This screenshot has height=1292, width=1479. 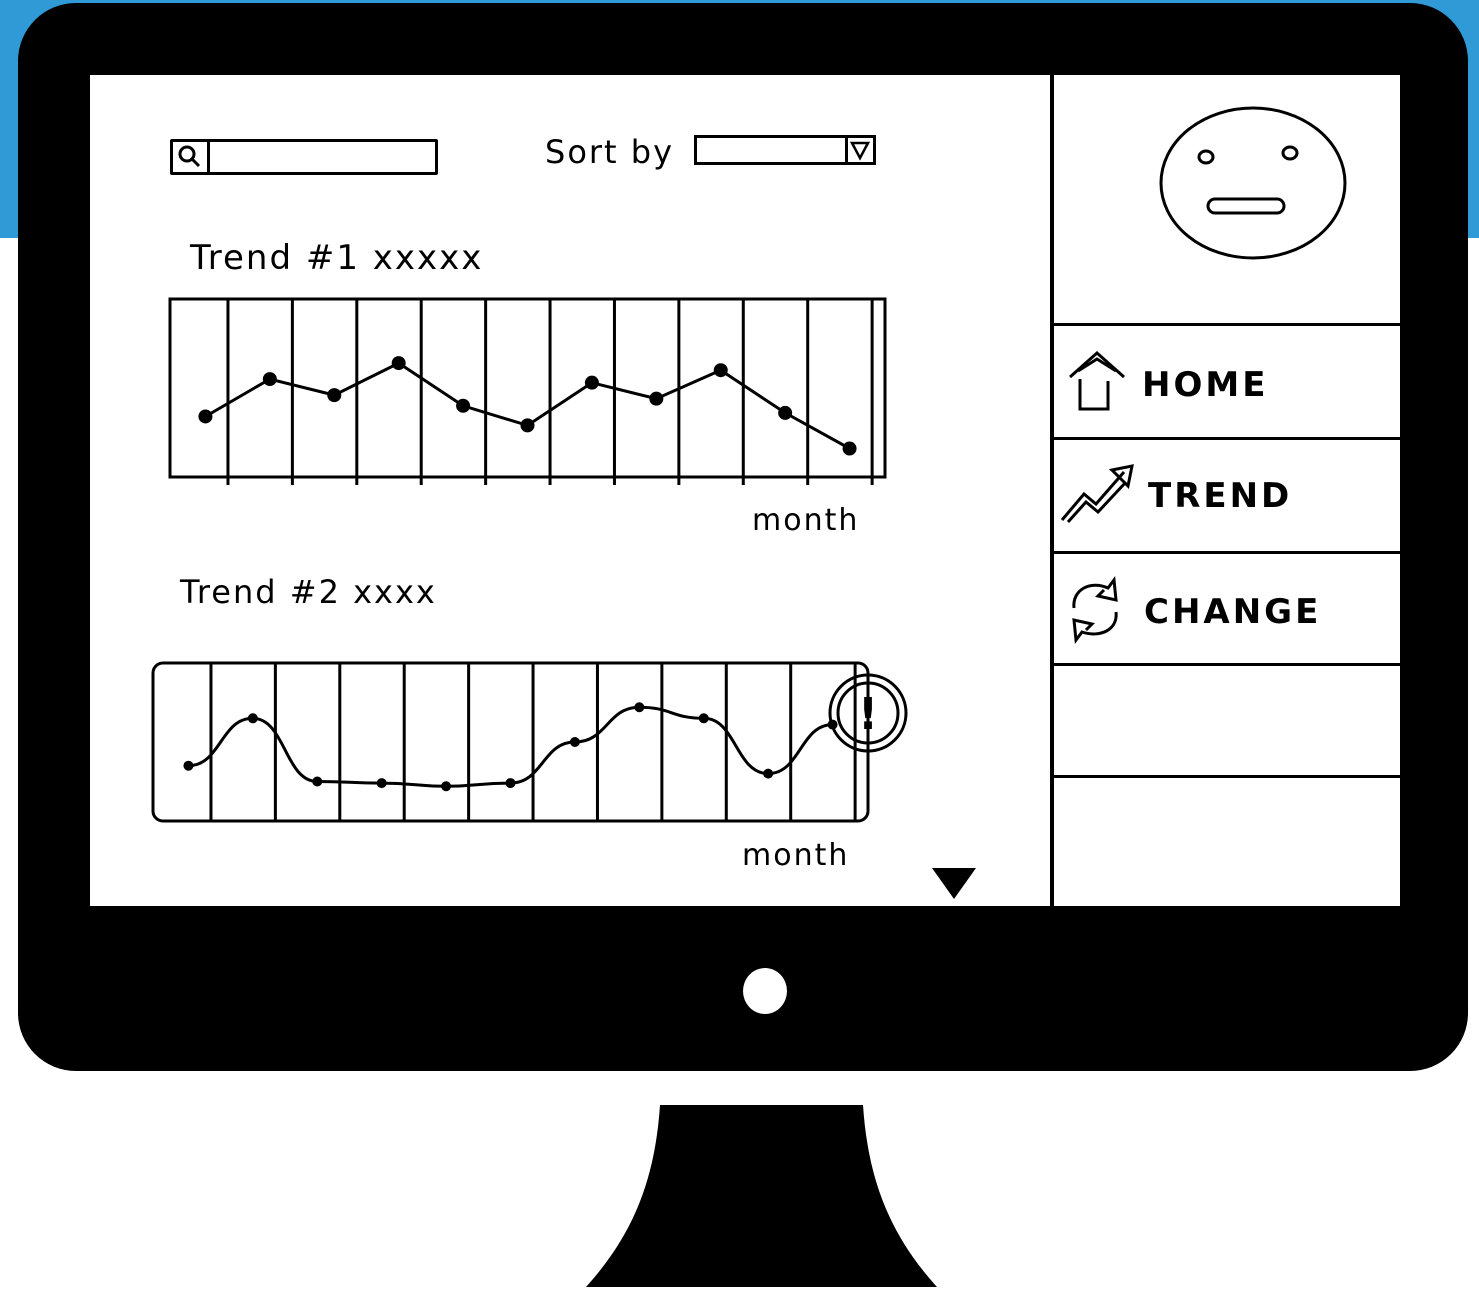 What do you see at coordinates (1095, 610) in the screenshot?
I see `change-icon` at bounding box center [1095, 610].